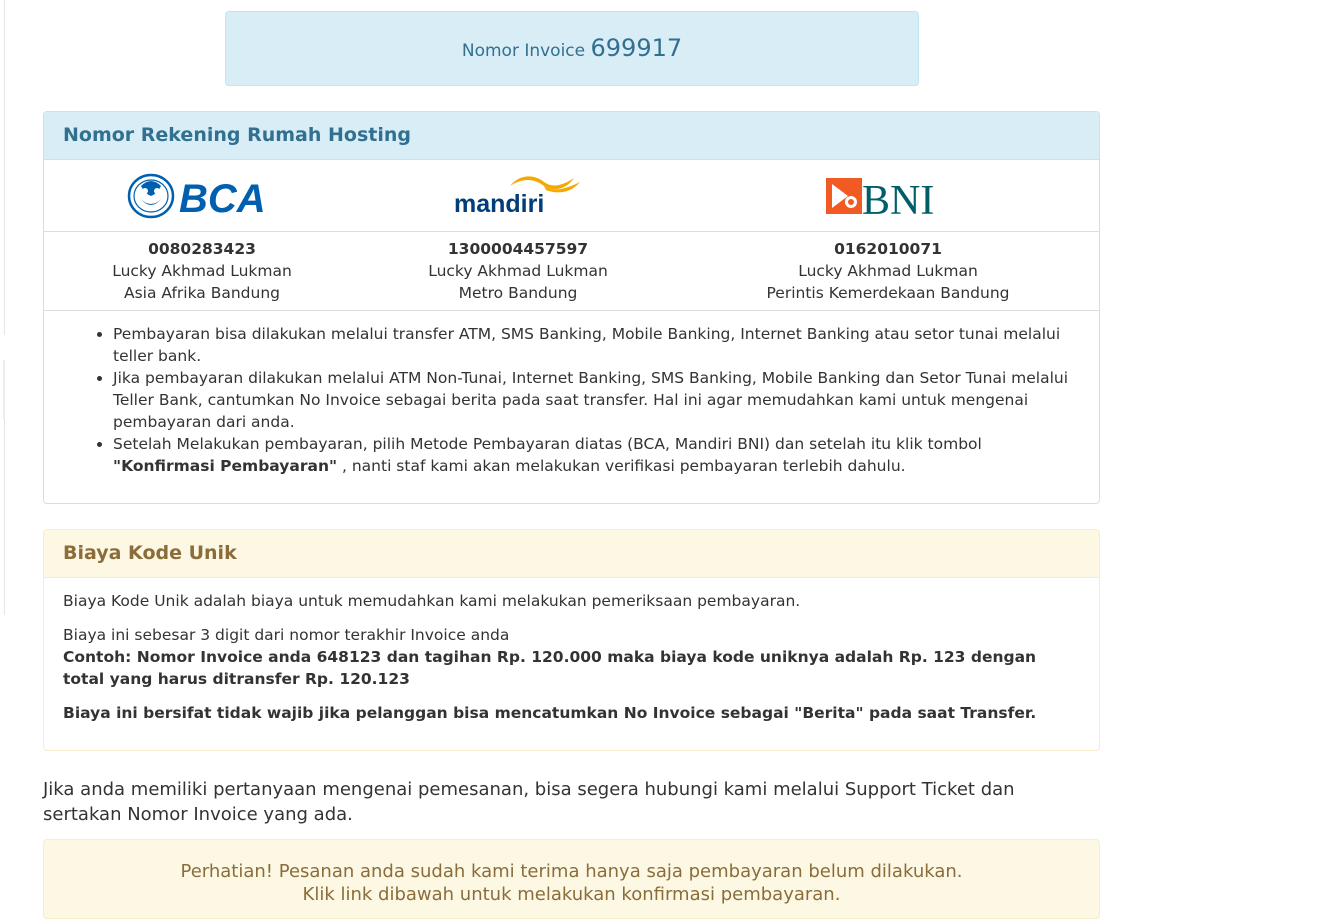  What do you see at coordinates (898, 199) in the screenshot?
I see `bni-logo-text: BNI` at bounding box center [898, 199].